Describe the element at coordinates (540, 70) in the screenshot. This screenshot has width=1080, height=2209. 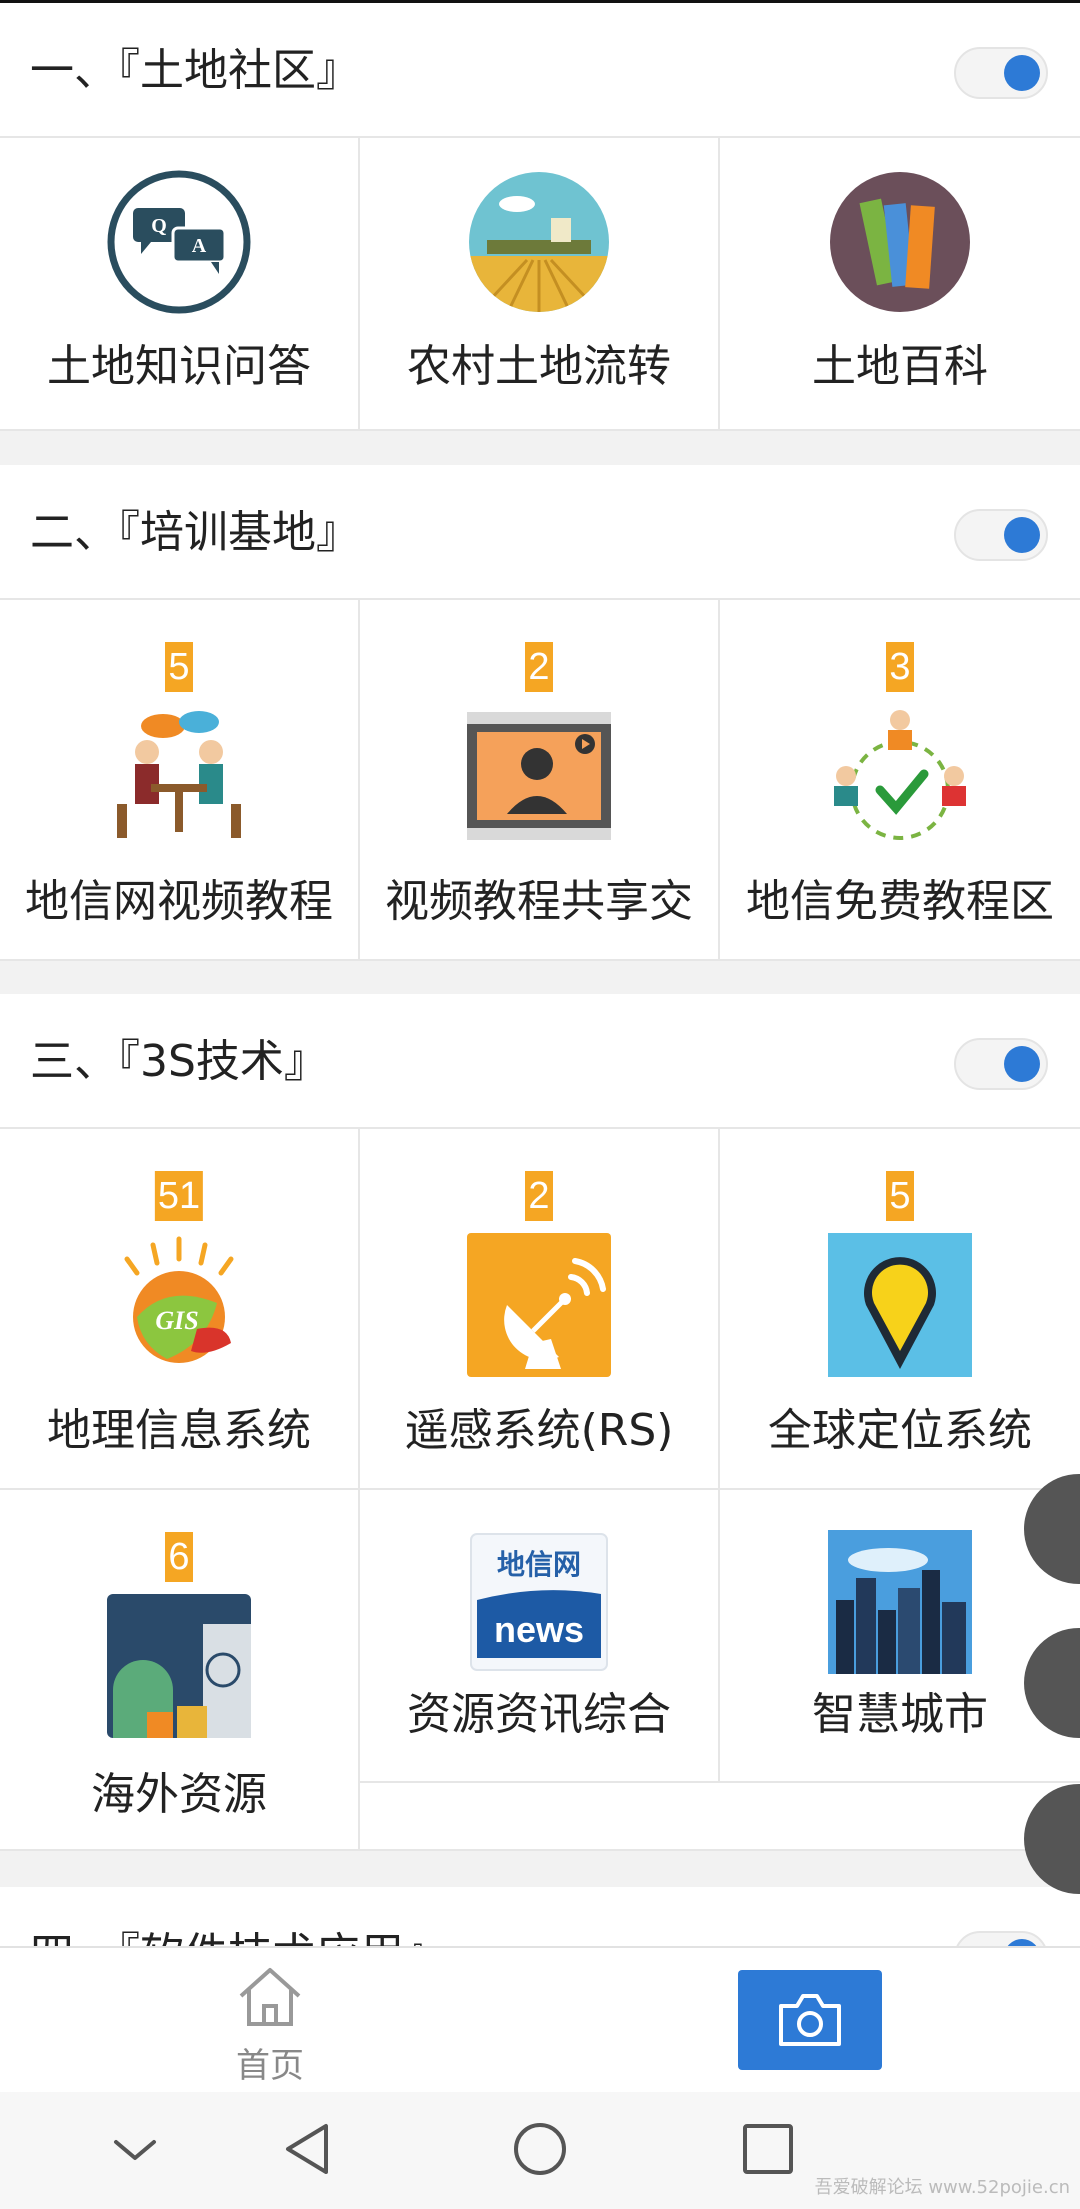
I see `section-header: 一、『土地社区』` at that location.